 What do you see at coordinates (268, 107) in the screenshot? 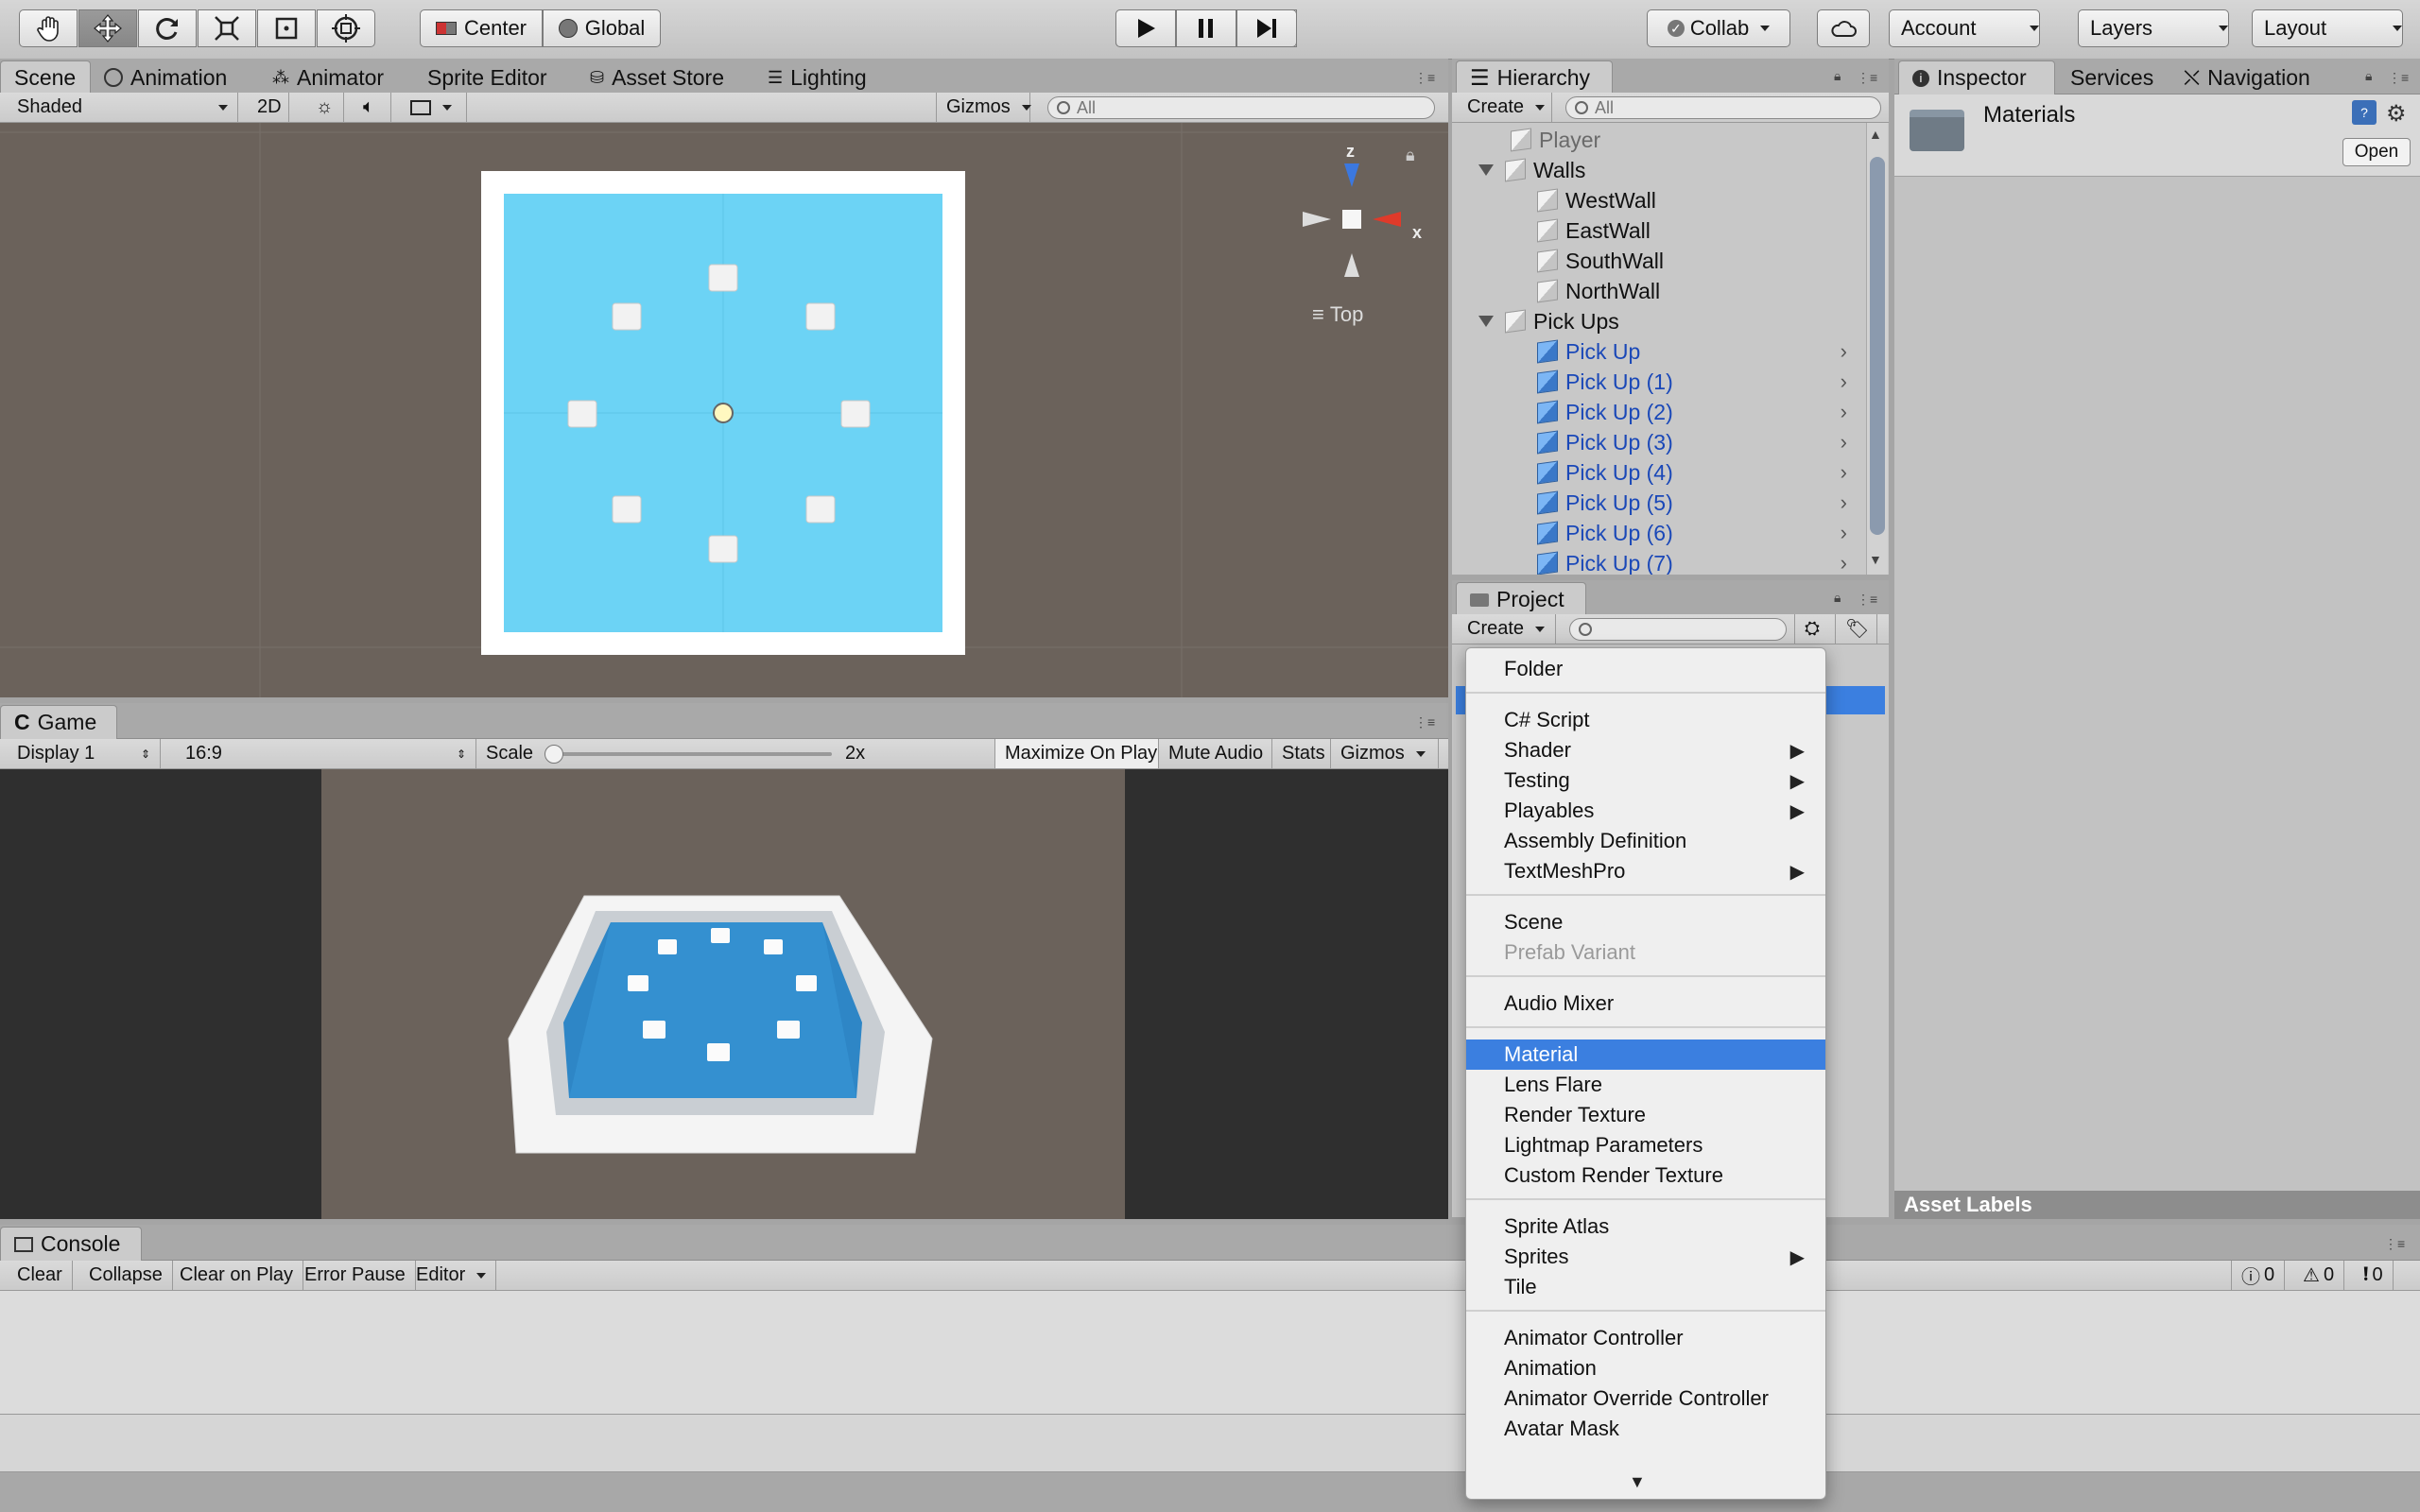
I see `2d-toggle: 2D` at bounding box center [268, 107].